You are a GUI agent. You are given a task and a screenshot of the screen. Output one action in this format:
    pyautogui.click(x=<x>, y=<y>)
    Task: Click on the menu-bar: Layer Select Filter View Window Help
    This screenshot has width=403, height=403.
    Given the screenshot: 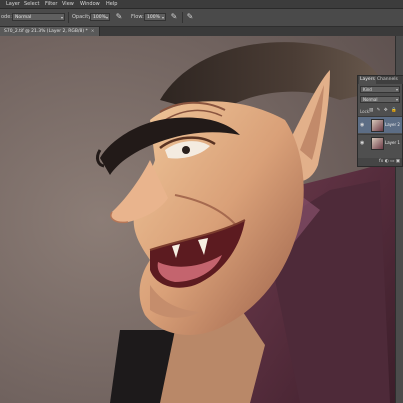 What is the action you would take?
    pyautogui.click(x=201, y=4)
    